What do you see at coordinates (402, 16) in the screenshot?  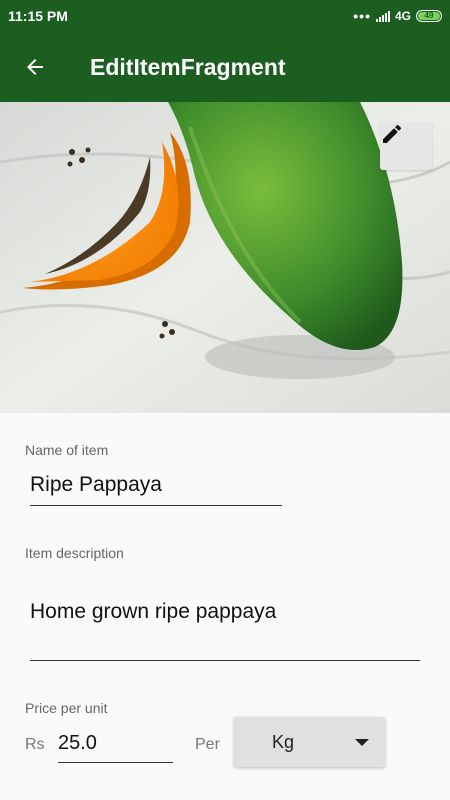 I see `network-type: 4G` at bounding box center [402, 16].